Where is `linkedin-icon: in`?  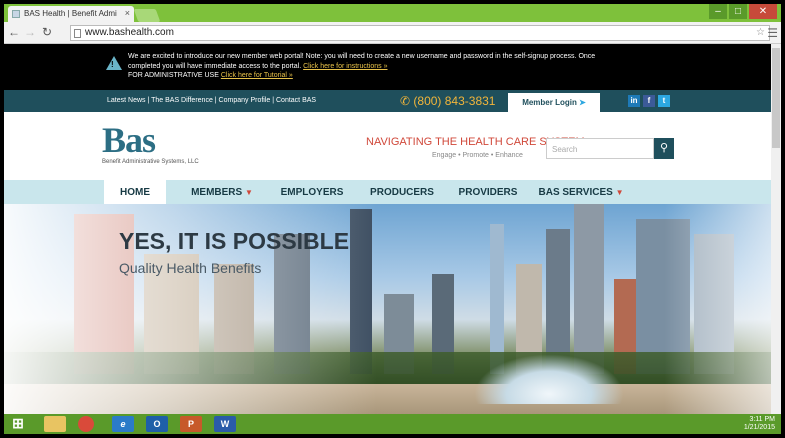
linkedin-icon: in is located at coordinates (634, 101).